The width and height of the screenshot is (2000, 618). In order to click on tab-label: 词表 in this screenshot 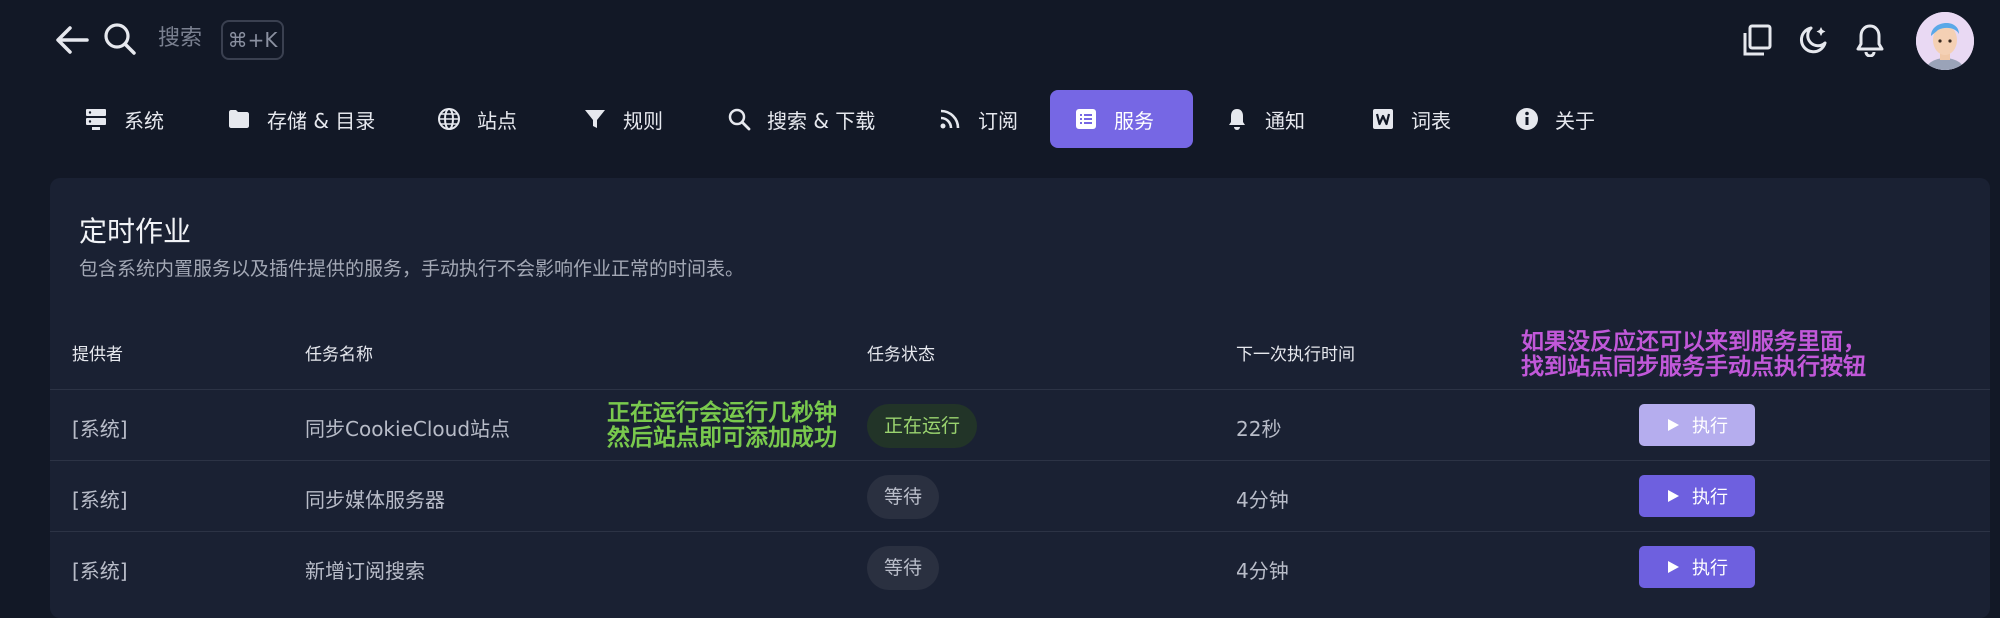, I will do `click(1431, 120)`.